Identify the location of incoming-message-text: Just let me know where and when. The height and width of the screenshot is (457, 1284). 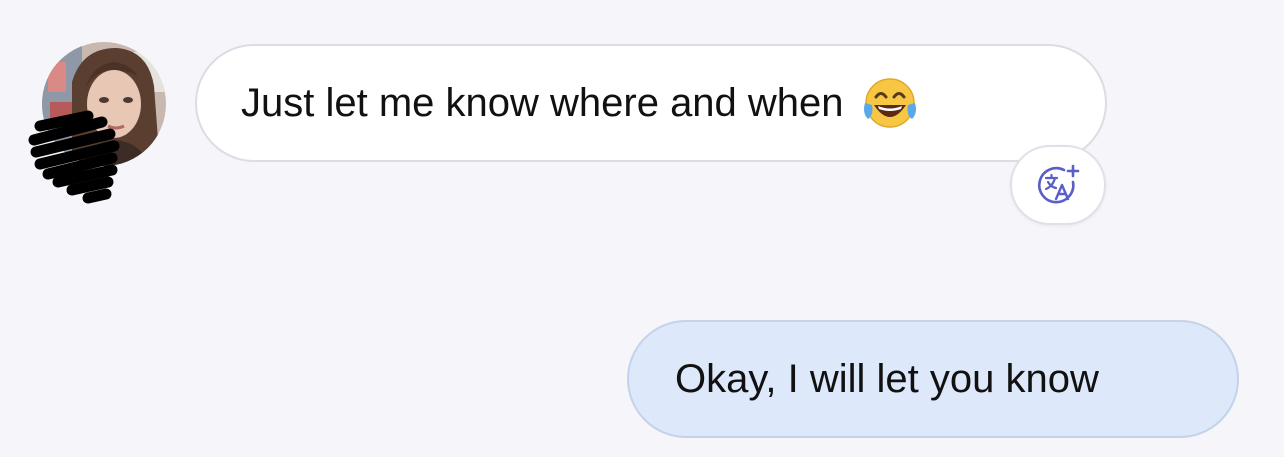
(542, 102).